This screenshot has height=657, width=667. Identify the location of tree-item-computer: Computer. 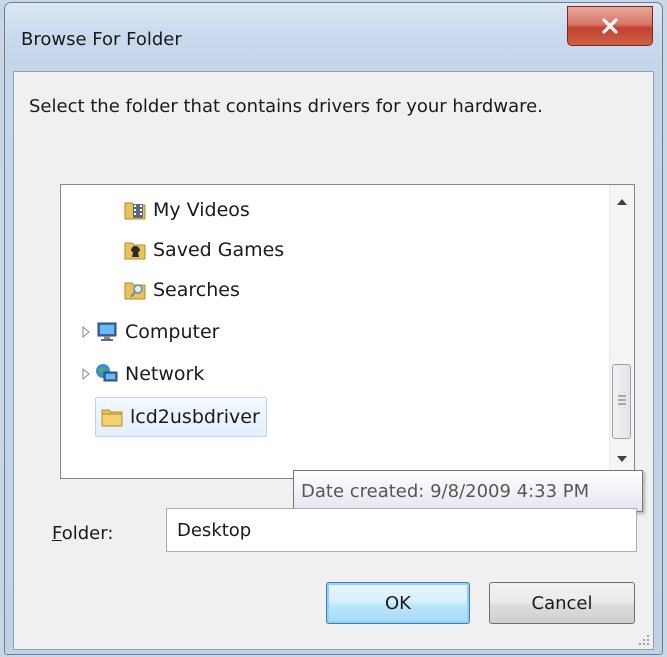
(150, 332).